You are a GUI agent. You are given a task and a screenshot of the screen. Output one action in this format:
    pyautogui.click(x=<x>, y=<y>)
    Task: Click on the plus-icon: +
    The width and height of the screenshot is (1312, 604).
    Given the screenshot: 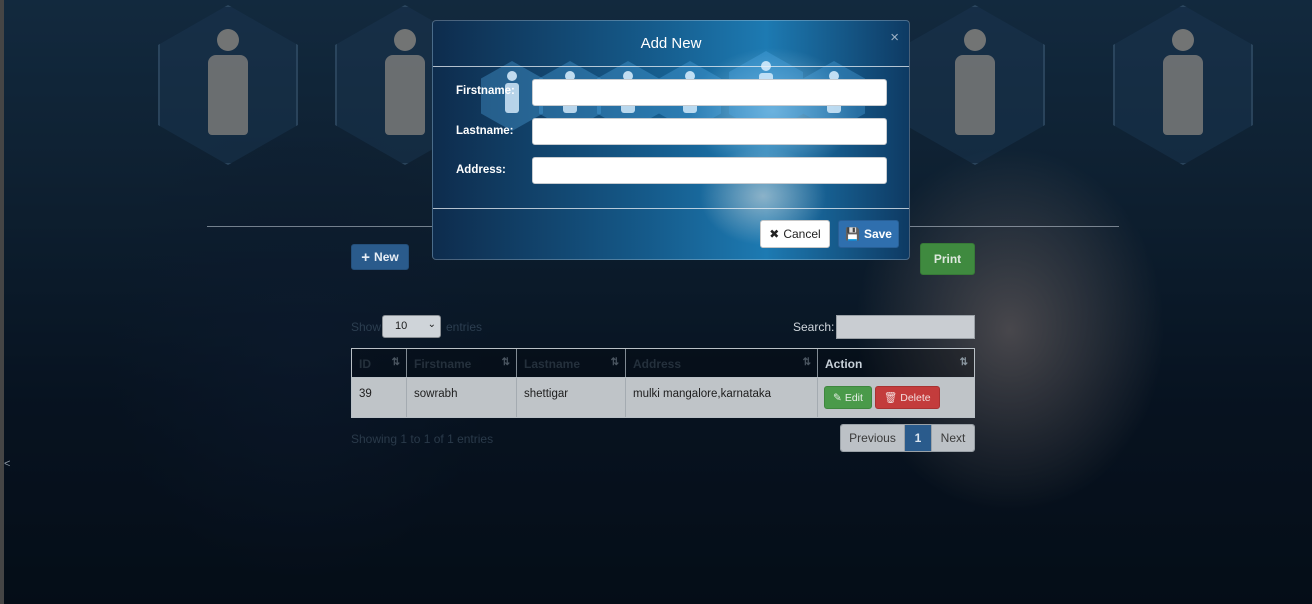 What is the action you would take?
    pyautogui.click(x=366, y=257)
    